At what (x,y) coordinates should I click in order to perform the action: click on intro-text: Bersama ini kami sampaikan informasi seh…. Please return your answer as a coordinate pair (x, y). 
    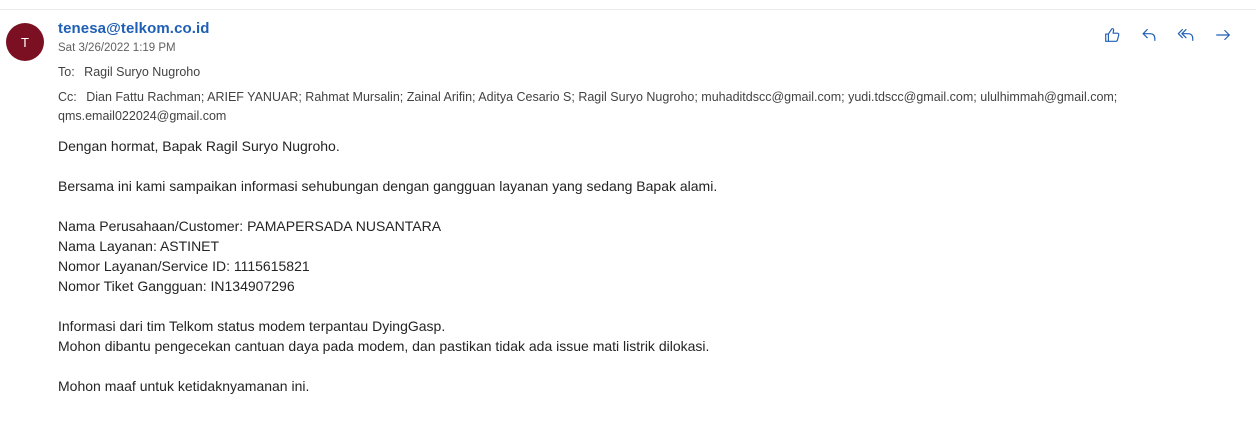
    Looking at the image, I should click on (388, 186).